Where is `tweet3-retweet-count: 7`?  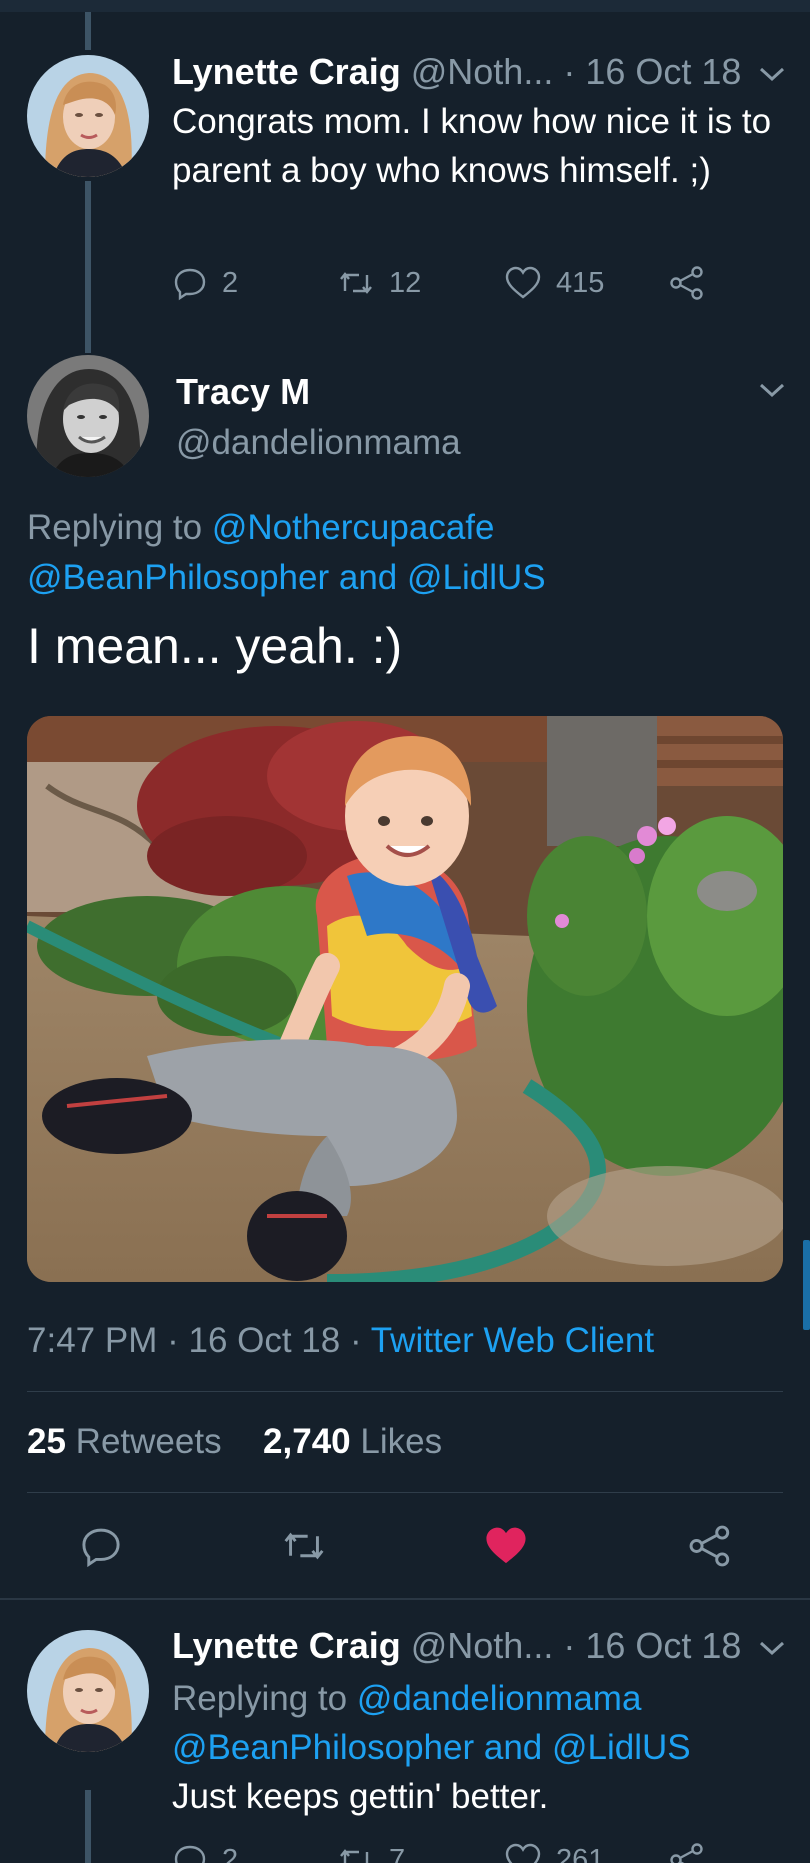 tweet3-retweet-count: 7 is located at coordinates (397, 1853).